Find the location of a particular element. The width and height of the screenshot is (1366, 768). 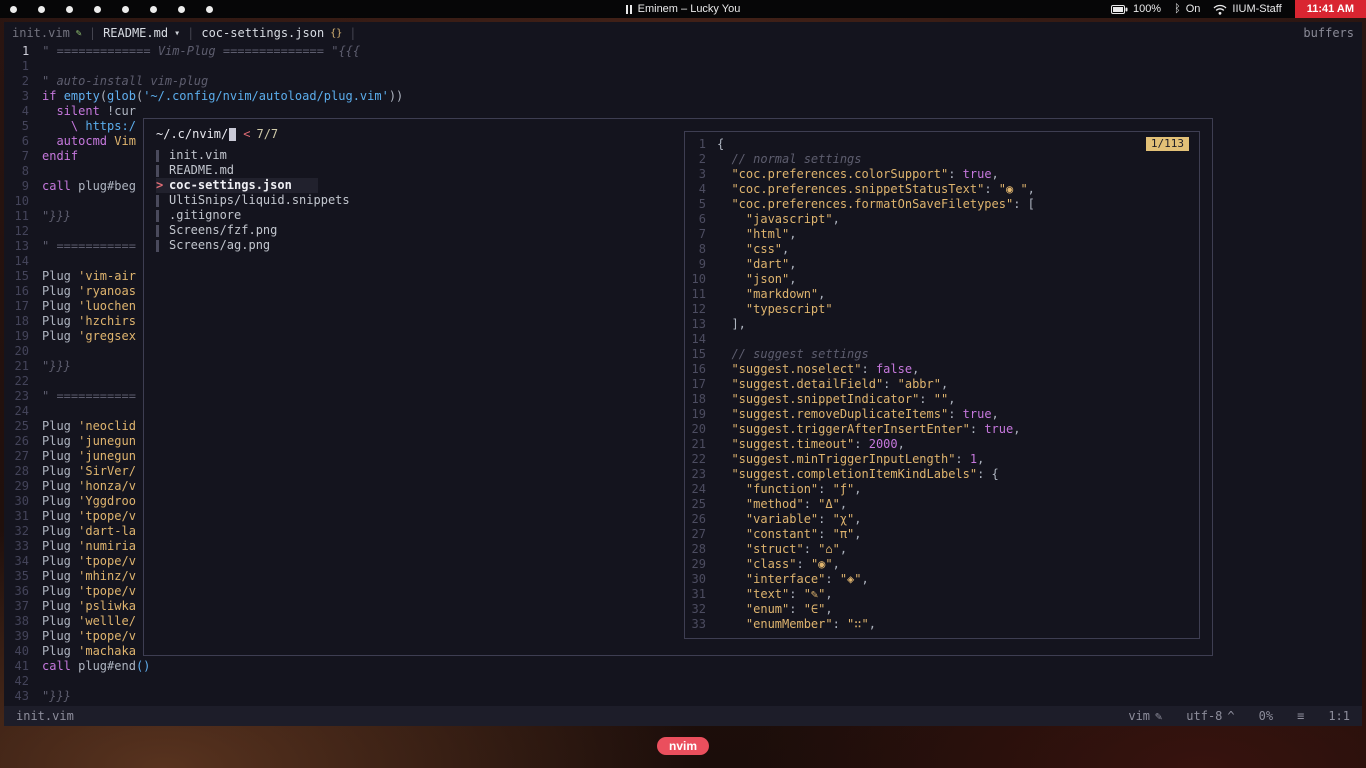

fzf-item-label: Screens/fzf.png is located at coordinates (223, 230).